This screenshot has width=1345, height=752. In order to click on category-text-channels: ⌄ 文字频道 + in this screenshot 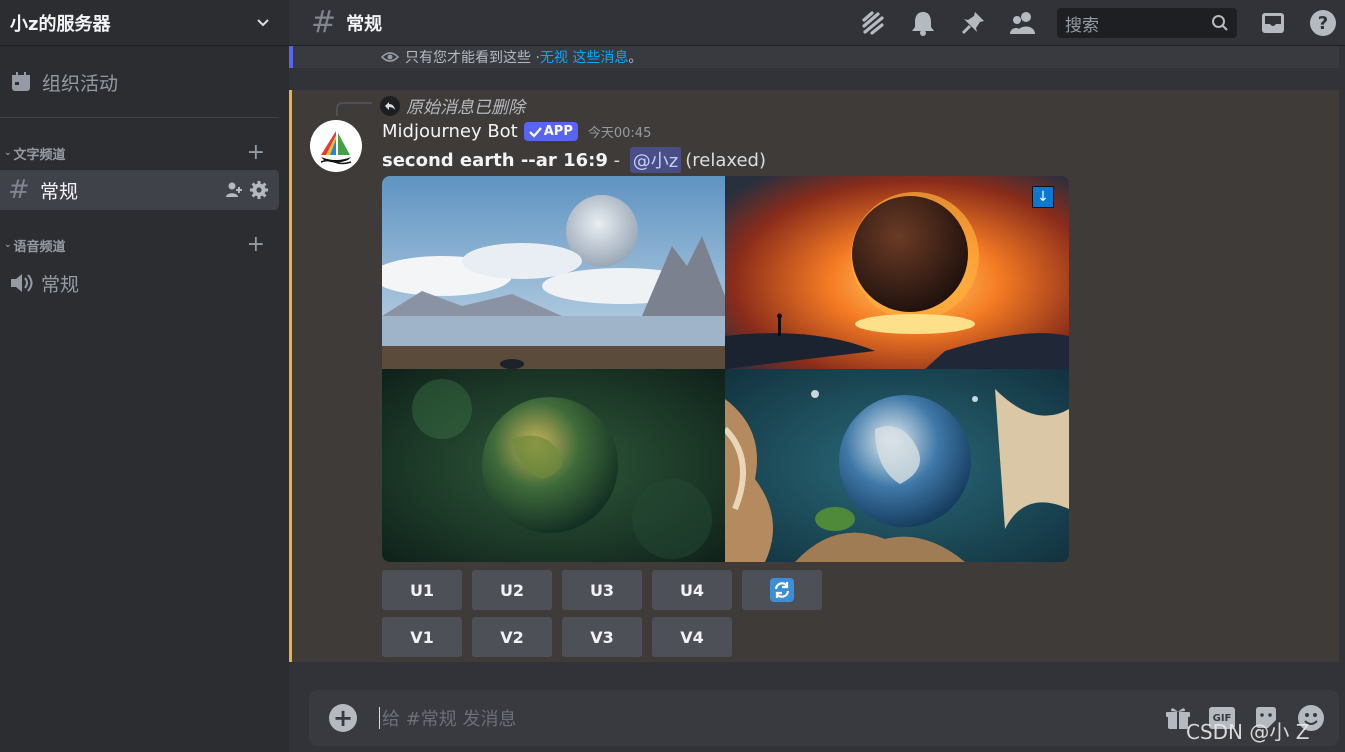, I will do `click(139, 153)`.